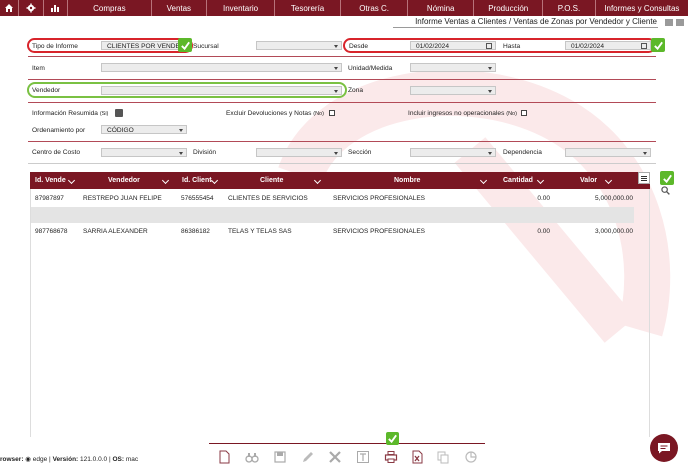 The height and width of the screenshot is (466, 688). Describe the element at coordinates (614, 198) in the screenshot. I see `cell-valor: 5,000,000.00` at that location.